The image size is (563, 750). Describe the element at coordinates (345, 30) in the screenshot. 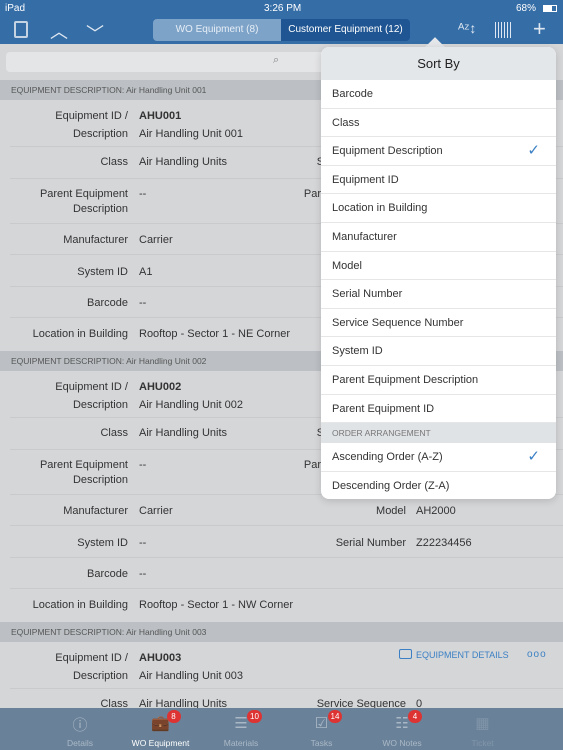

I see `tab-customer-equipment: Customer Equipment (12)` at that location.